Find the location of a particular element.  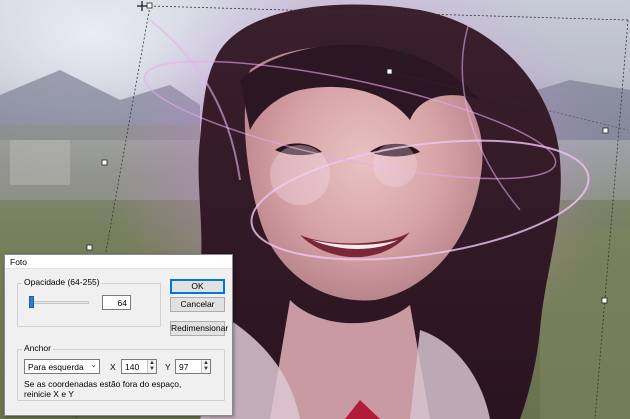

anchor-select: Para esquerda ⌄ is located at coordinates (62, 366).